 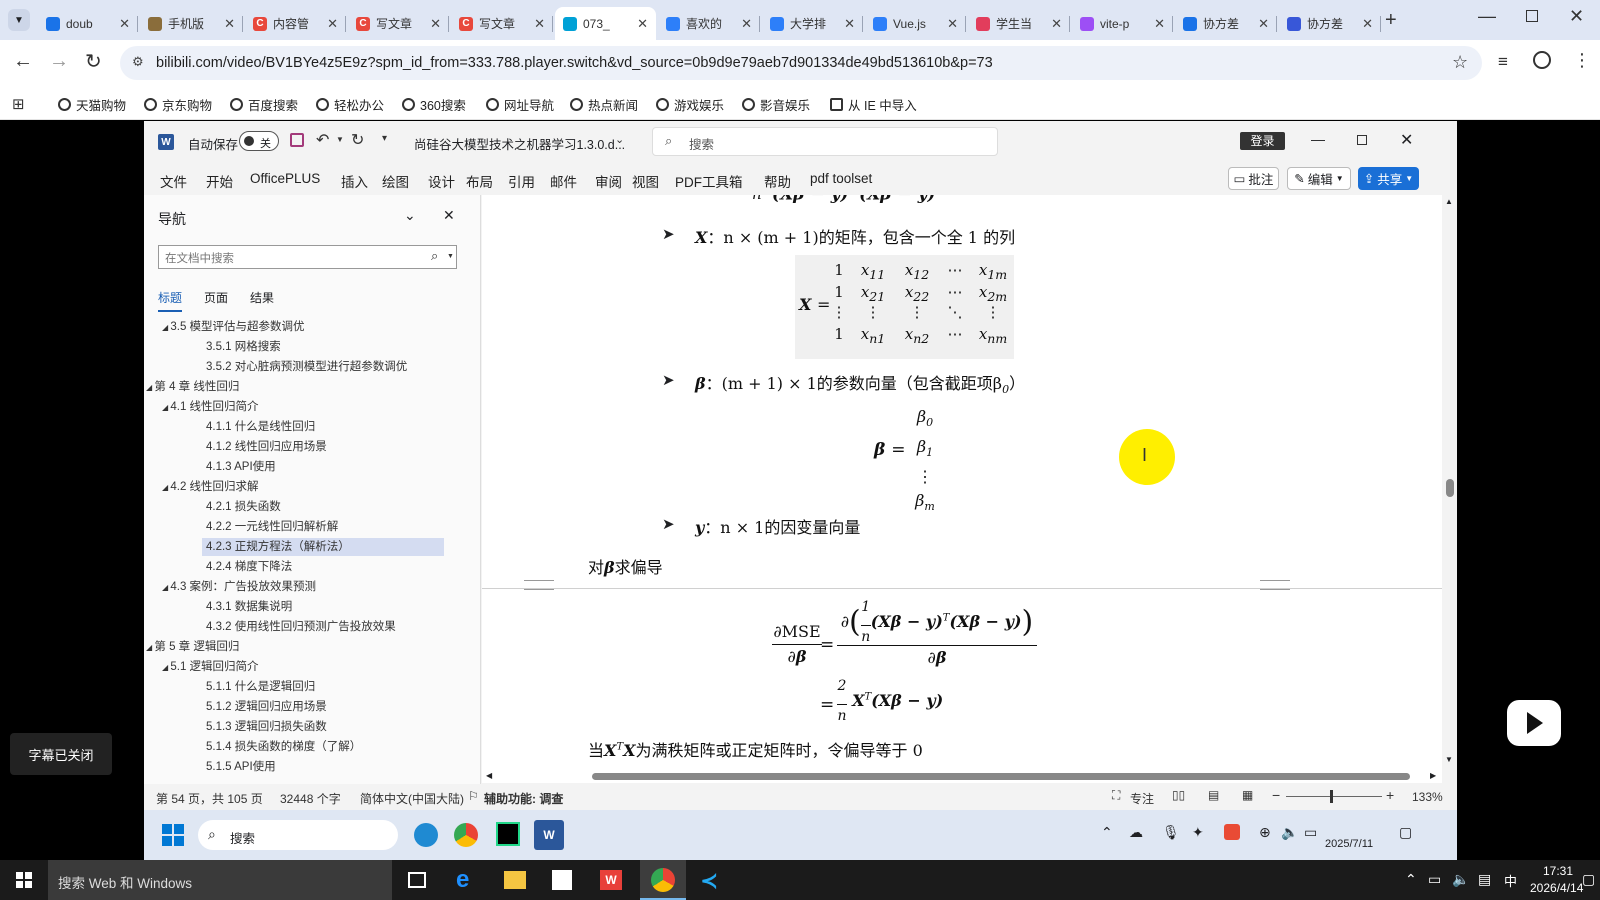 What do you see at coordinates (841, 178) in the screenshot?
I see `ribbon-tab: pdf toolset` at bounding box center [841, 178].